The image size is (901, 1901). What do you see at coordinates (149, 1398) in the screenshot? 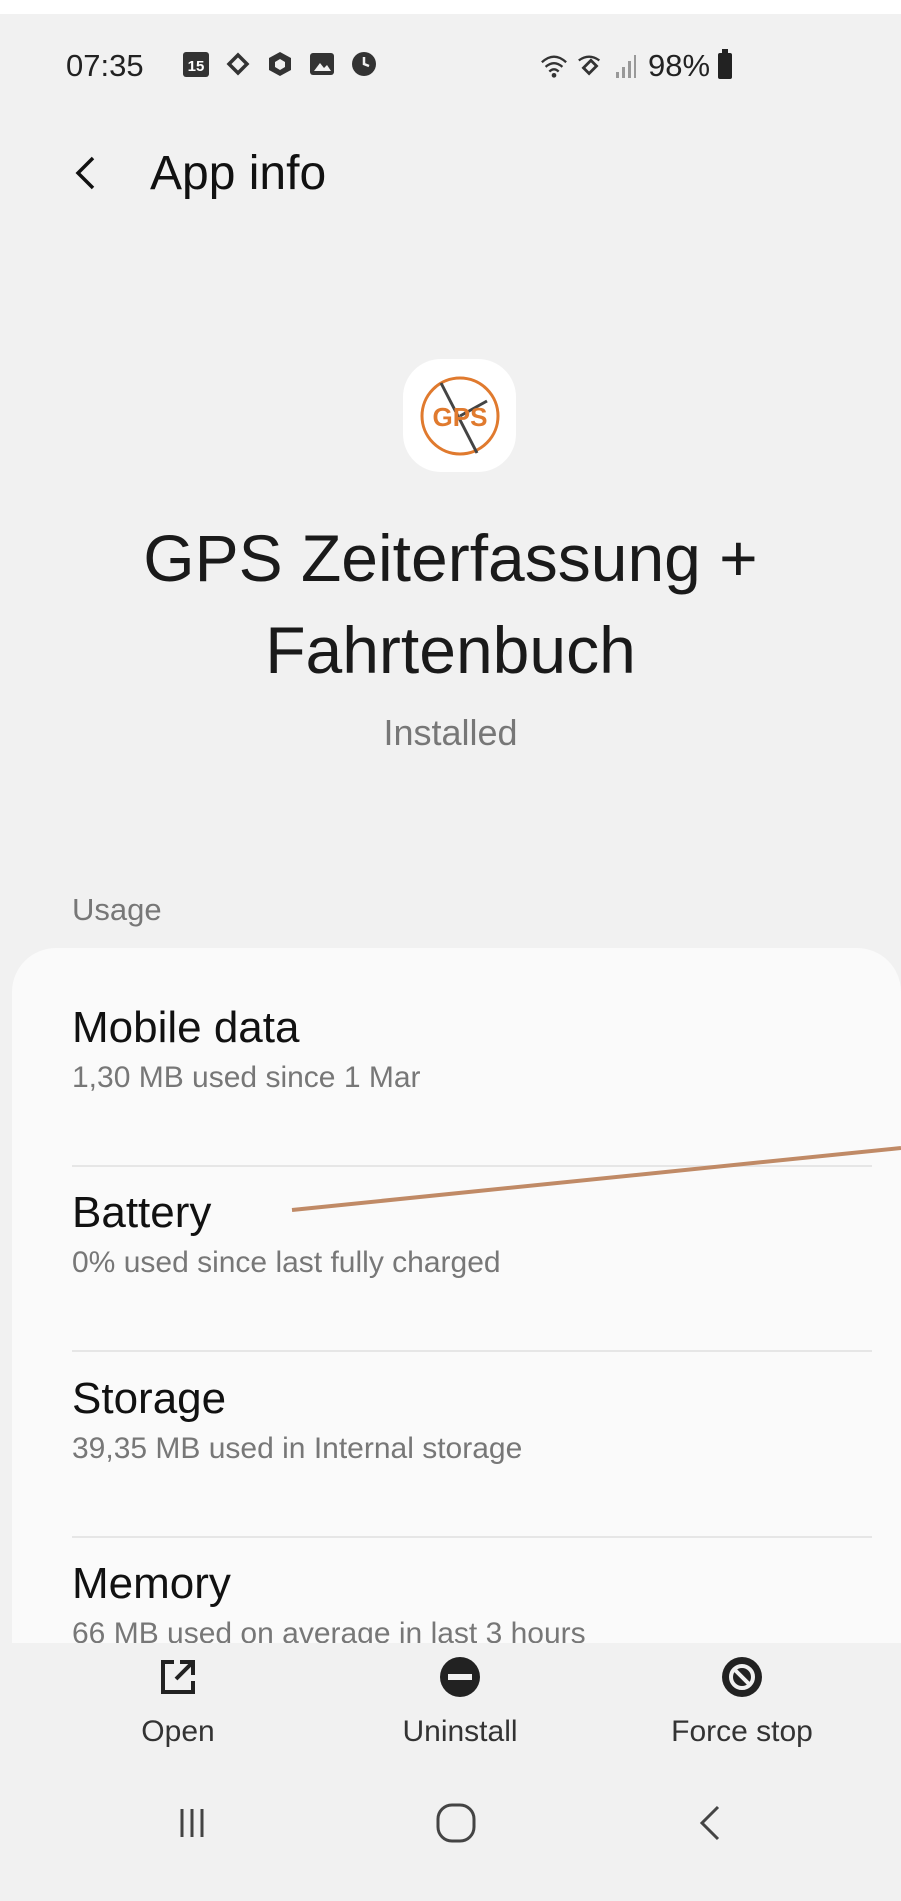
I see `list-item-title: Storage` at bounding box center [149, 1398].